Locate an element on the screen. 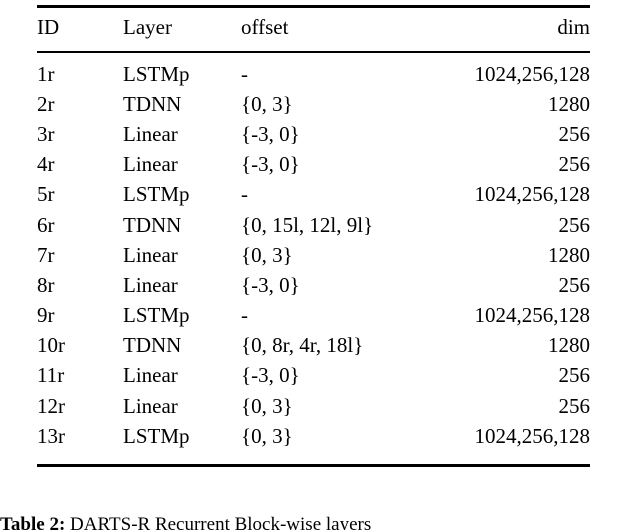  spacer-above-bottom-rule is located at coordinates (313, 460).